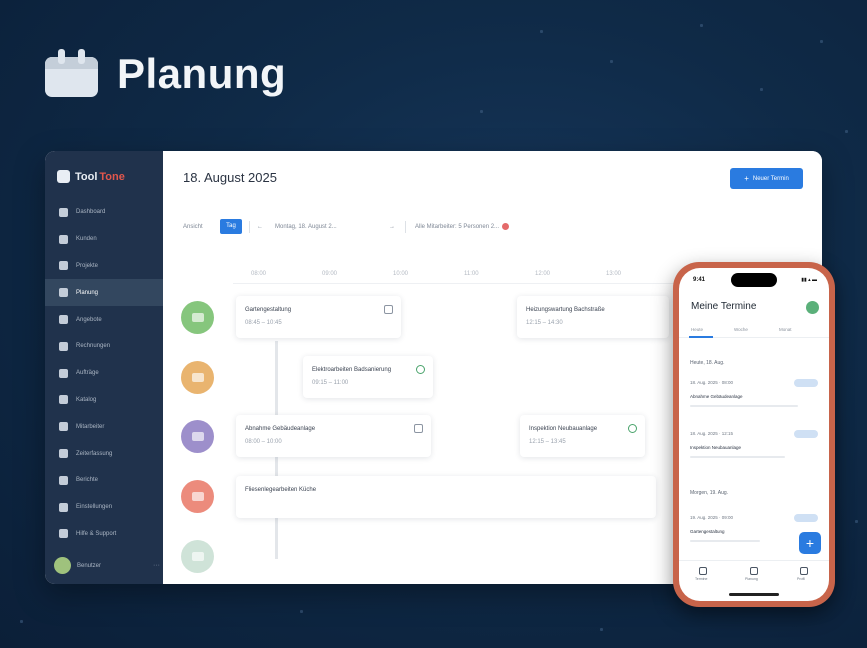 This screenshot has height=648, width=867. I want to click on nav-label: Termine, so click(701, 579).